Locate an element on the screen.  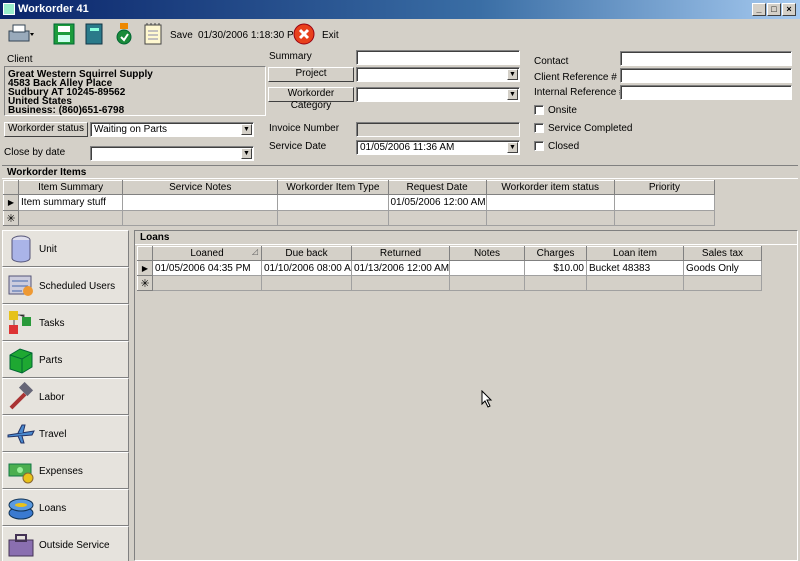
nav-item-scheduled-users: Scheduled Users is located at coordinates (65, 285).